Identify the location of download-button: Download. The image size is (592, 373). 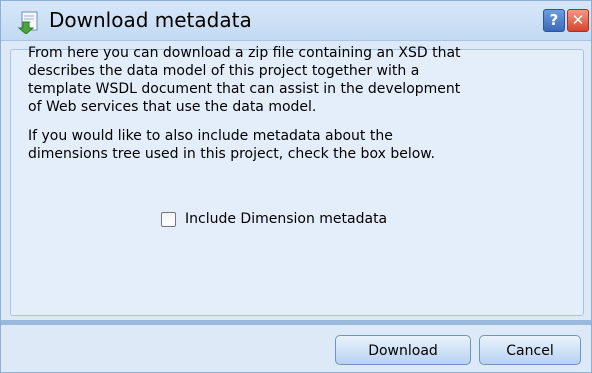
(403, 350).